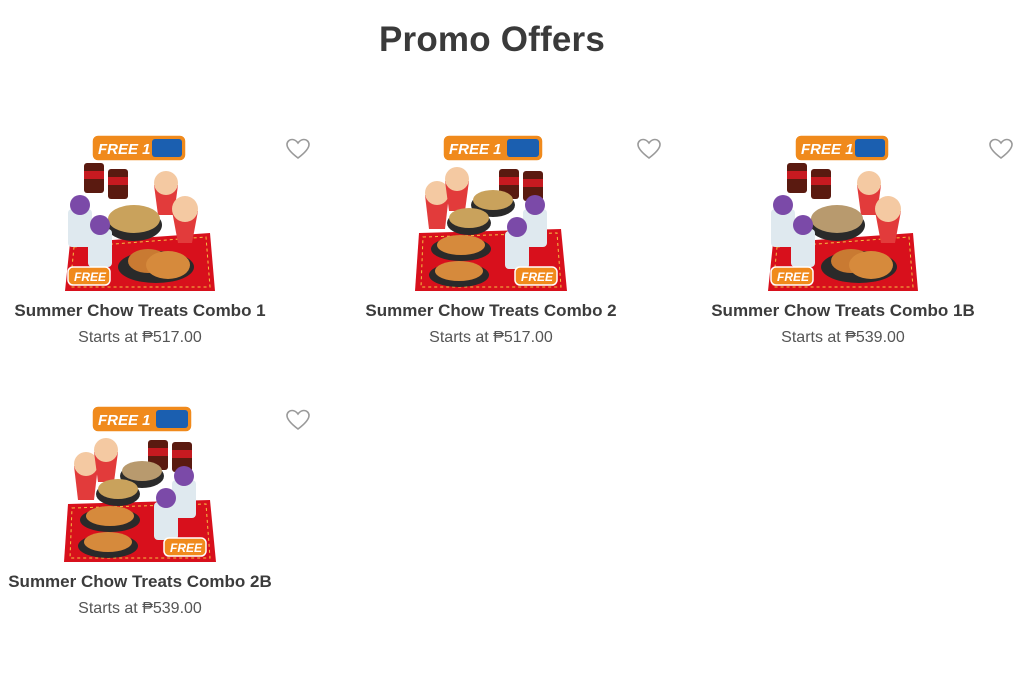 This screenshot has width=1024, height=679. Describe the element at coordinates (491, 311) in the screenshot. I see `product-name: Summer Chow Treats Combo 2` at that location.